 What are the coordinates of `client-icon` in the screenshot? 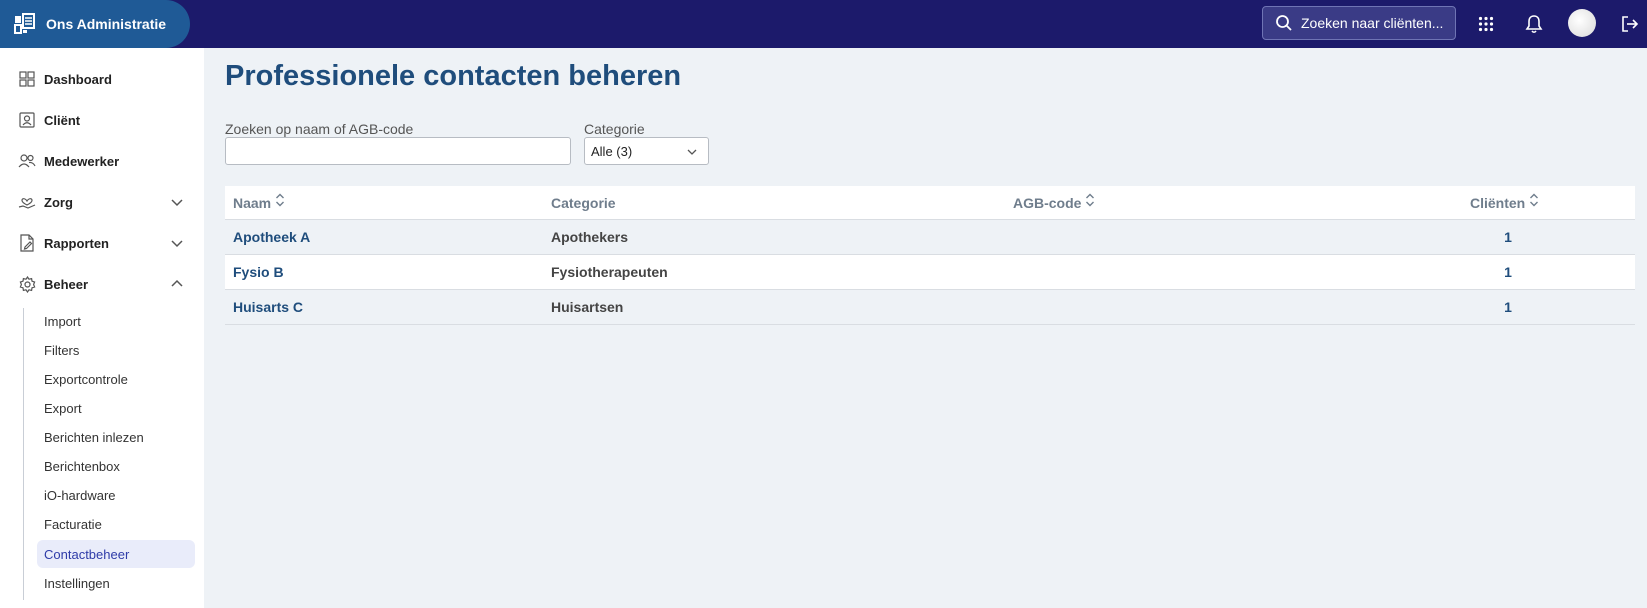 It's located at (27, 120).